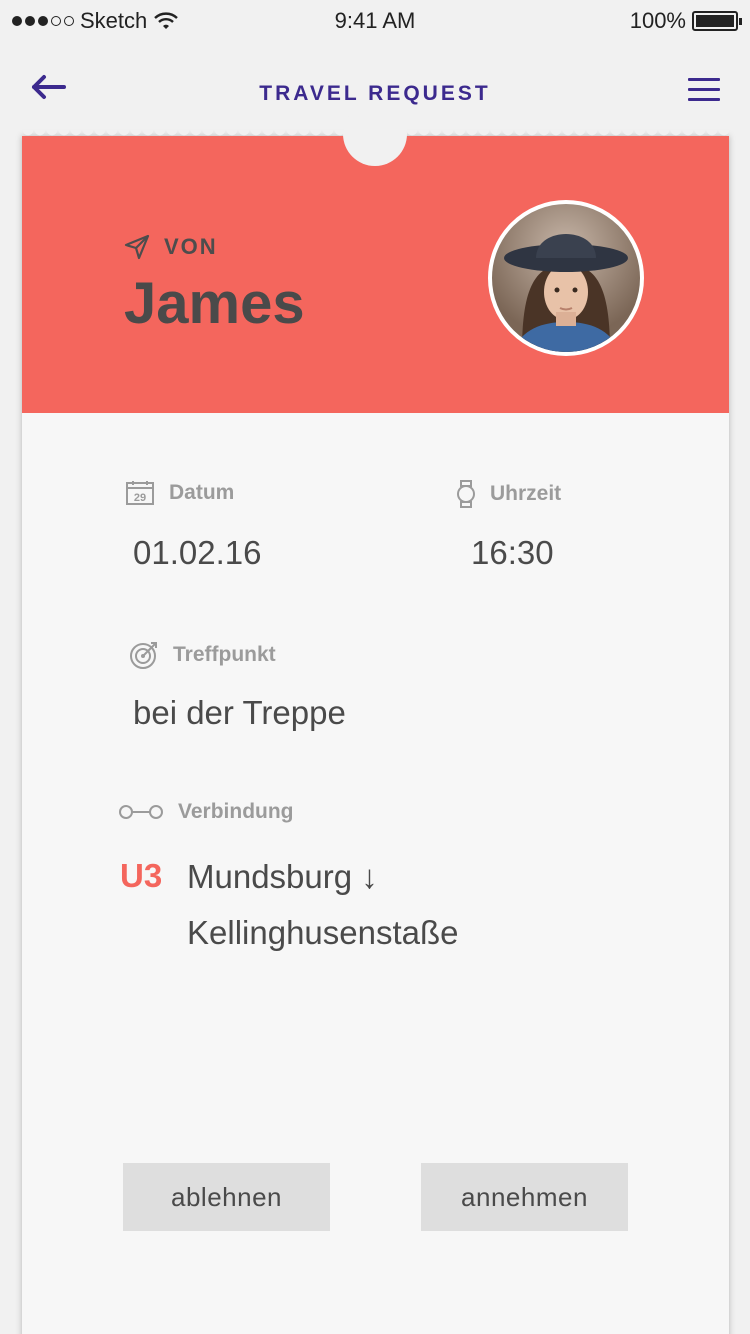 The height and width of the screenshot is (1334, 750). What do you see at coordinates (202, 492) in the screenshot?
I see `date-label: Datum` at bounding box center [202, 492].